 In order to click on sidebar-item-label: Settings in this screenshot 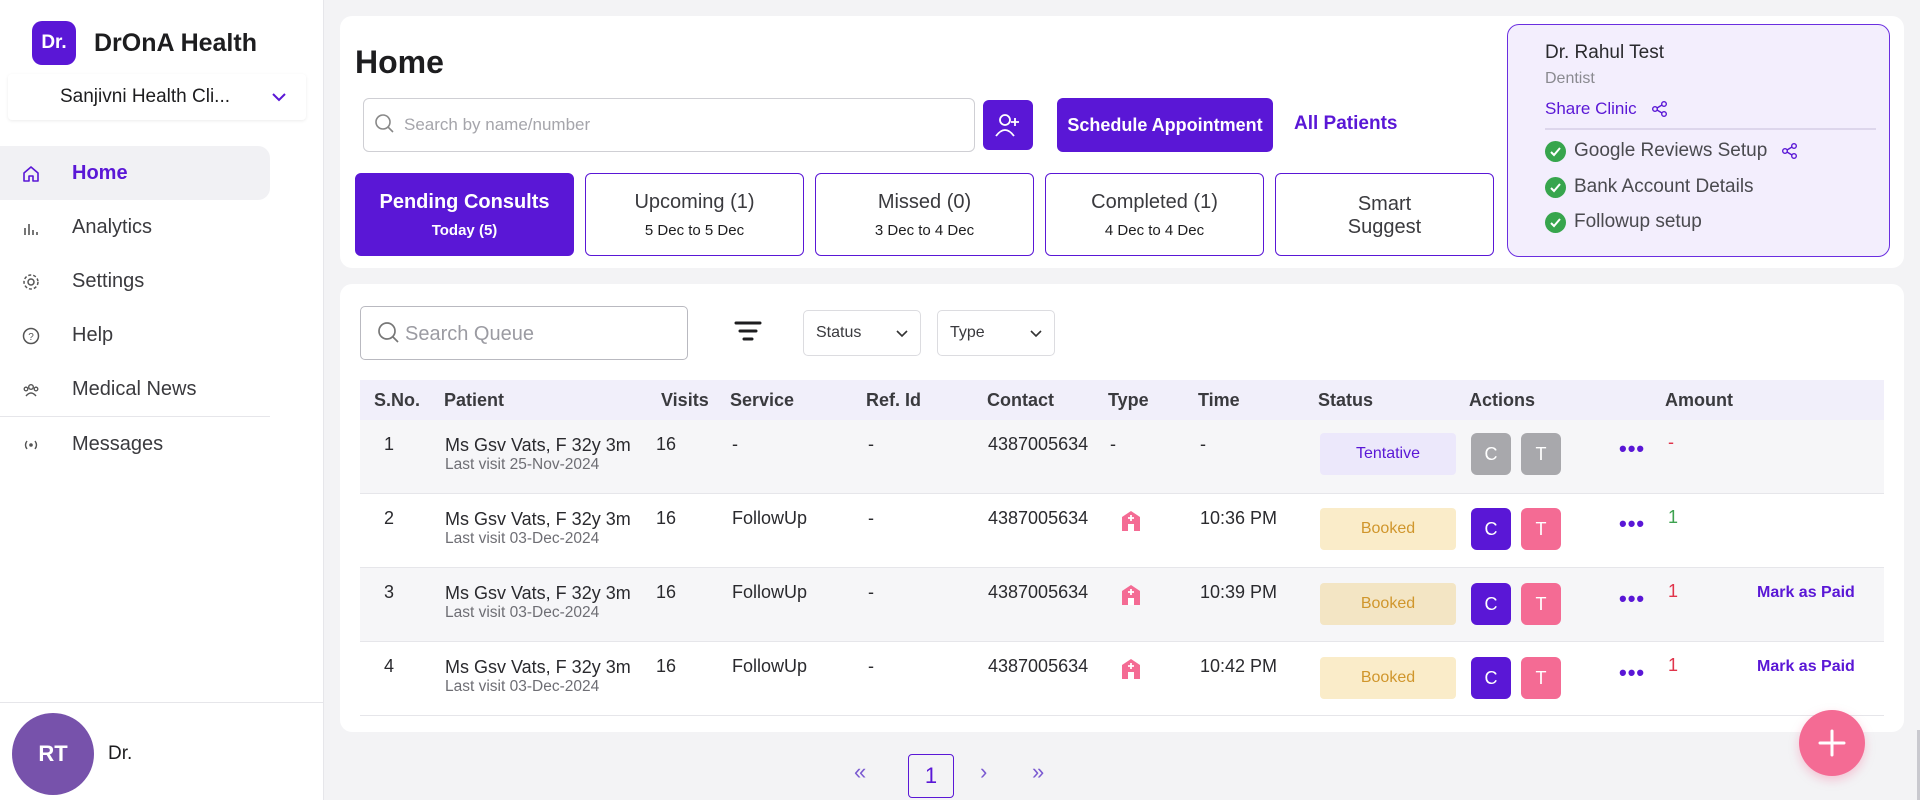, I will do `click(108, 280)`.